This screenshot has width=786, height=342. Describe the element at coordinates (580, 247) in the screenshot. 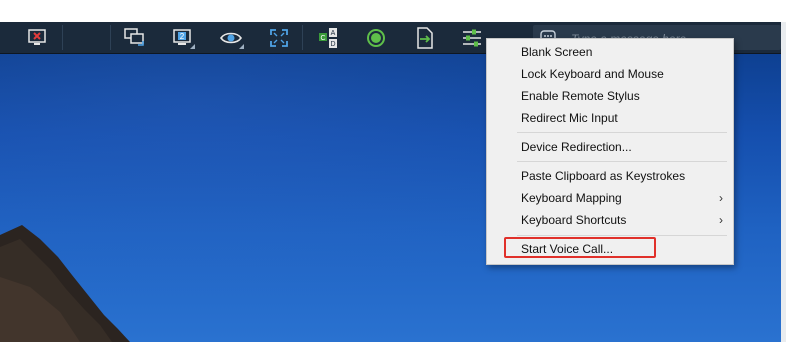

I see `annotation-highlight-box` at that location.